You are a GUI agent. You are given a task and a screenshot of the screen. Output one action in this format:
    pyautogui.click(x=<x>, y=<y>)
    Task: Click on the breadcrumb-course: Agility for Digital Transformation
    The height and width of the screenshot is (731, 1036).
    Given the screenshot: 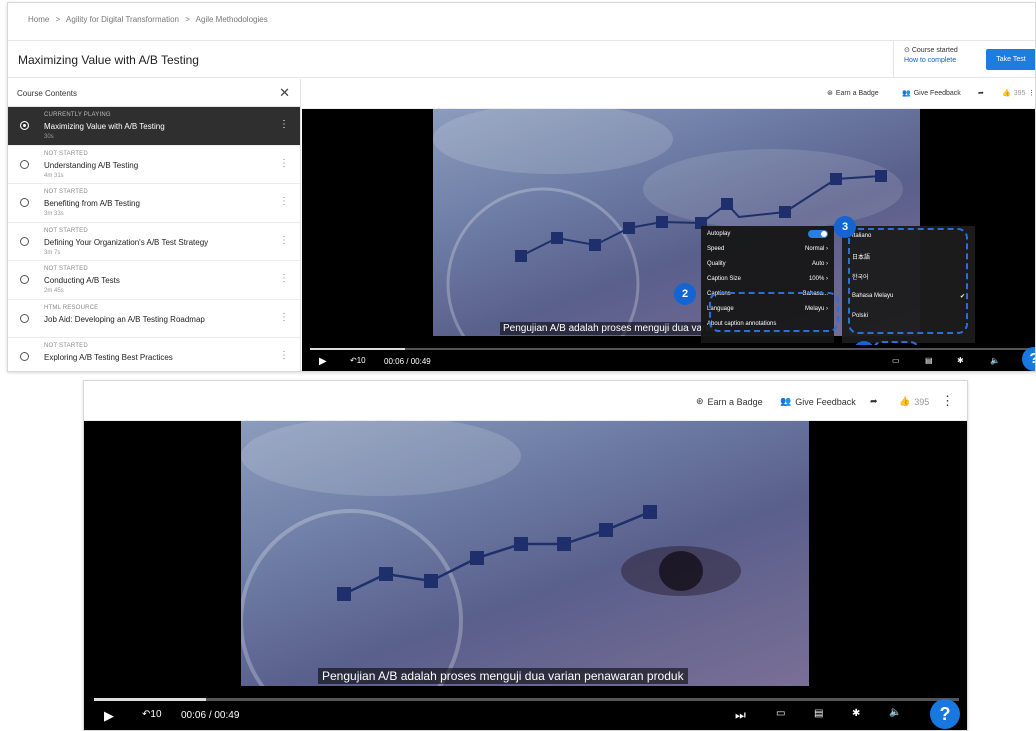 What is the action you would take?
    pyautogui.click(x=122, y=19)
    